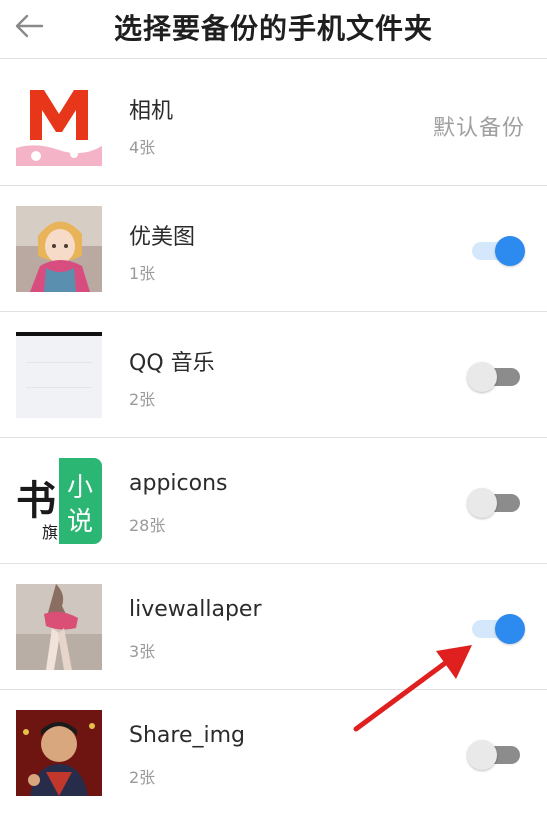 The width and height of the screenshot is (547, 818). I want to click on folder-thumbnail-qq-music, so click(59, 375).